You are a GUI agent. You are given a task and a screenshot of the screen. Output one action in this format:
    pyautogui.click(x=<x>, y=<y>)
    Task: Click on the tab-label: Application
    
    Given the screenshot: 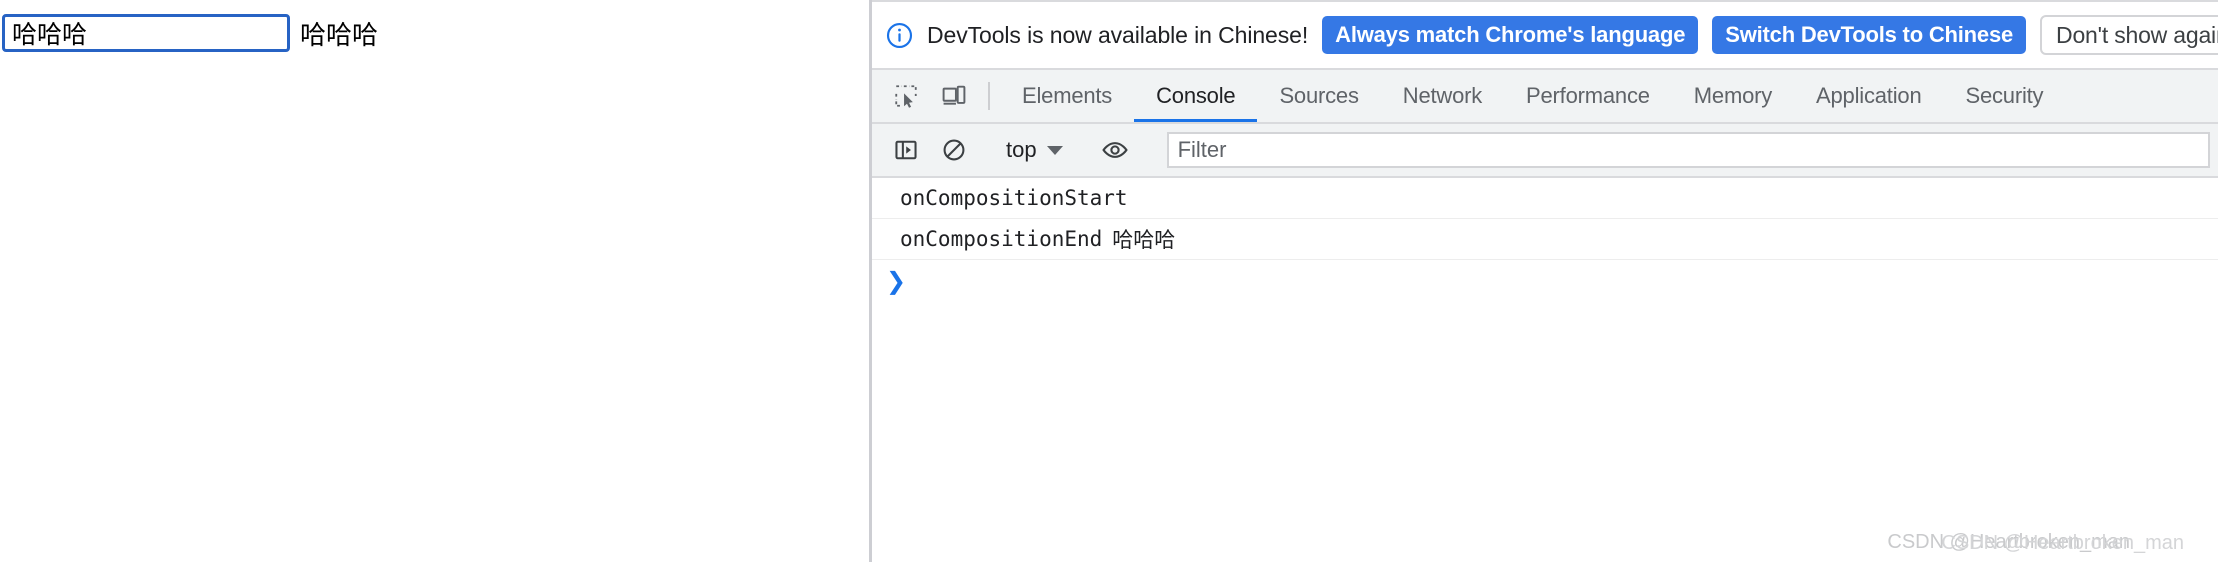 What is the action you would take?
    pyautogui.click(x=1869, y=95)
    